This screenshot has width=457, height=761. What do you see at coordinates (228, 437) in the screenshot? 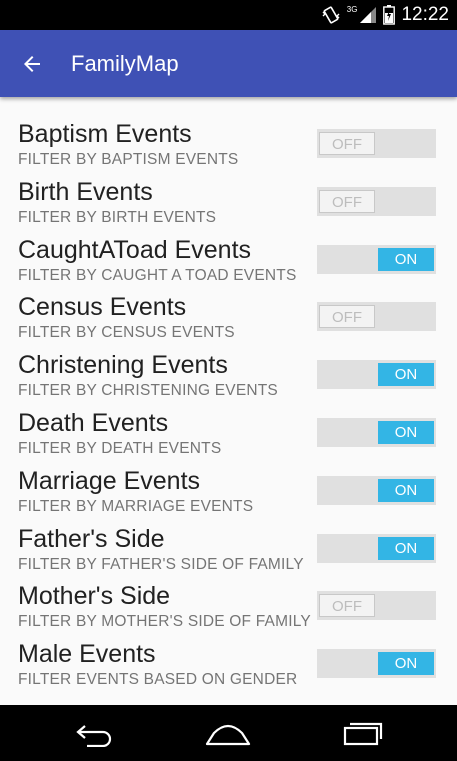
I see `filter-row: Death Events FILTER BY DEATH EVENTS ON` at bounding box center [228, 437].